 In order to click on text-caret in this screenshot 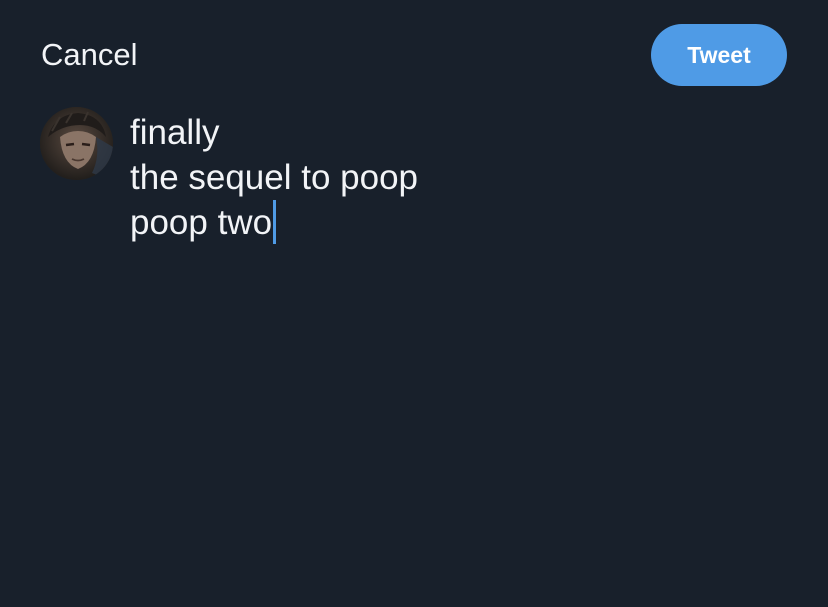, I will do `click(275, 222)`.